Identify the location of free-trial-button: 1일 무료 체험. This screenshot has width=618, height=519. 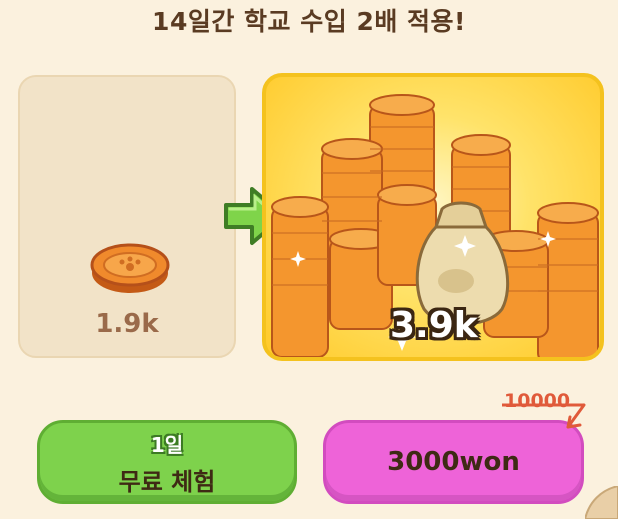
(167, 462).